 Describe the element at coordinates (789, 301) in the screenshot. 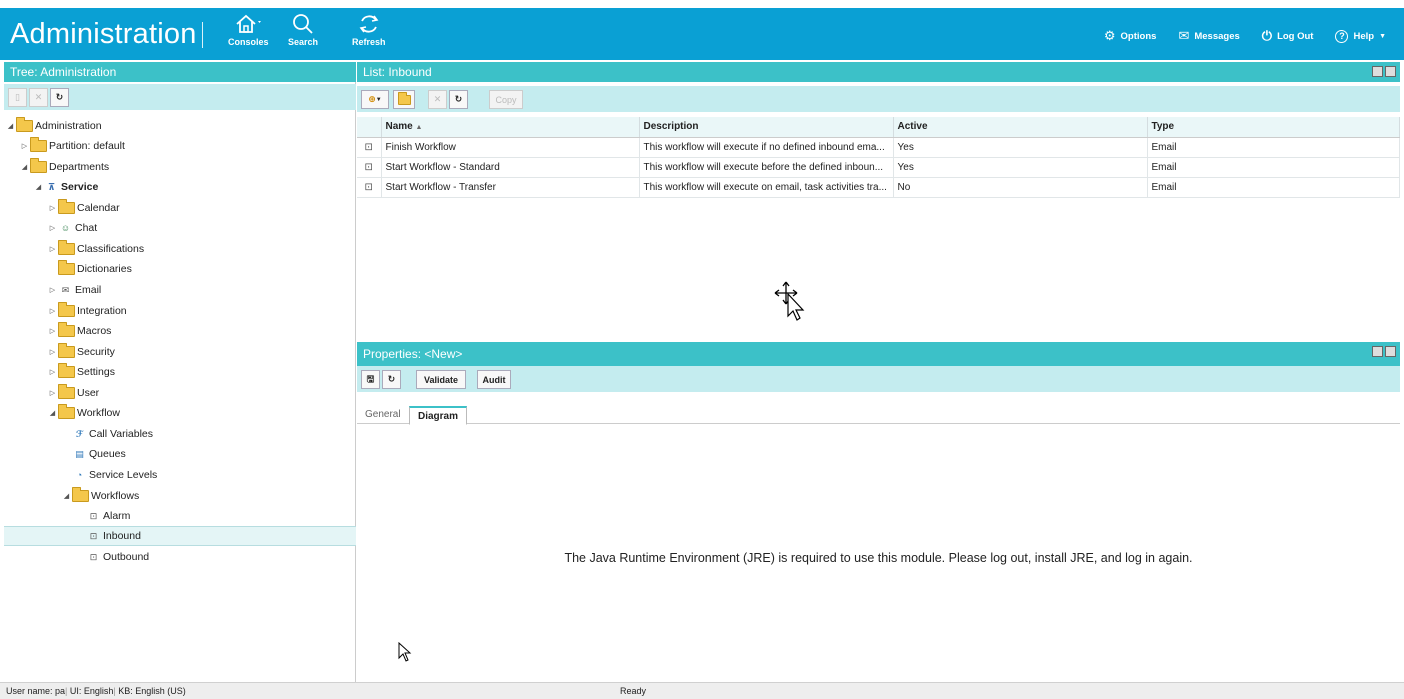

I see `move-cursor-icon` at that location.